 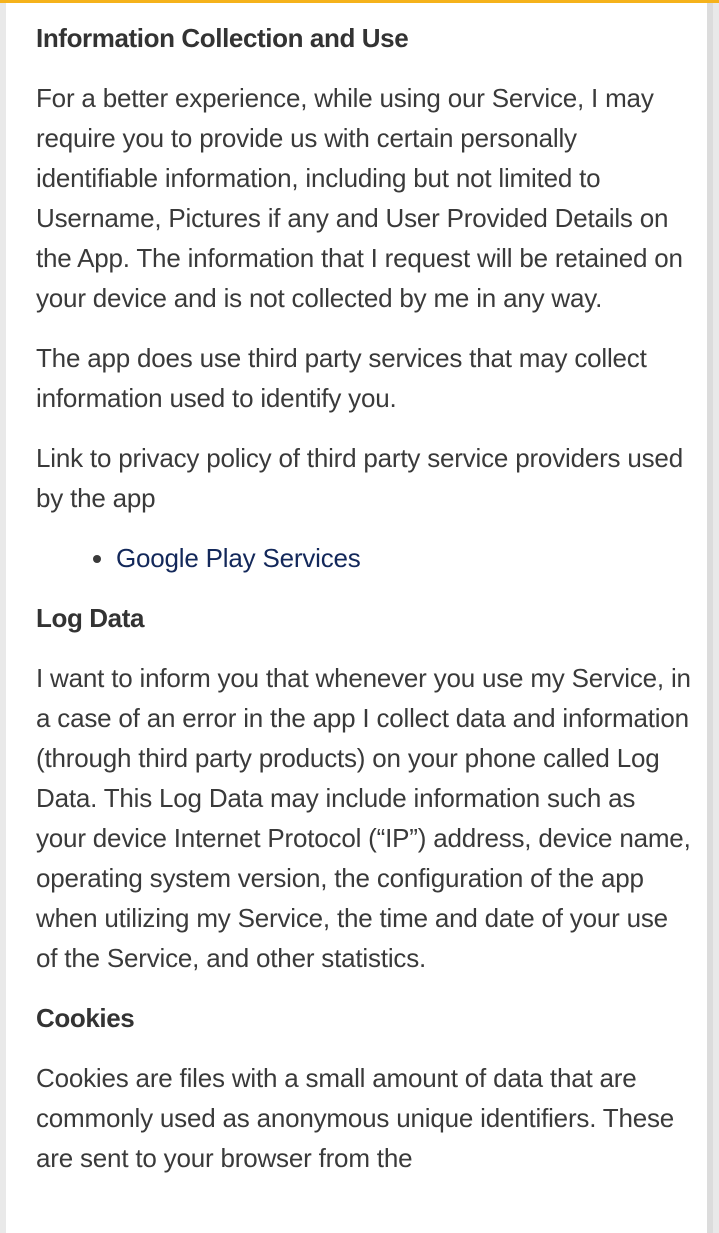 What do you see at coordinates (710, 618) in the screenshot?
I see `scrollbar` at bounding box center [710, 618].